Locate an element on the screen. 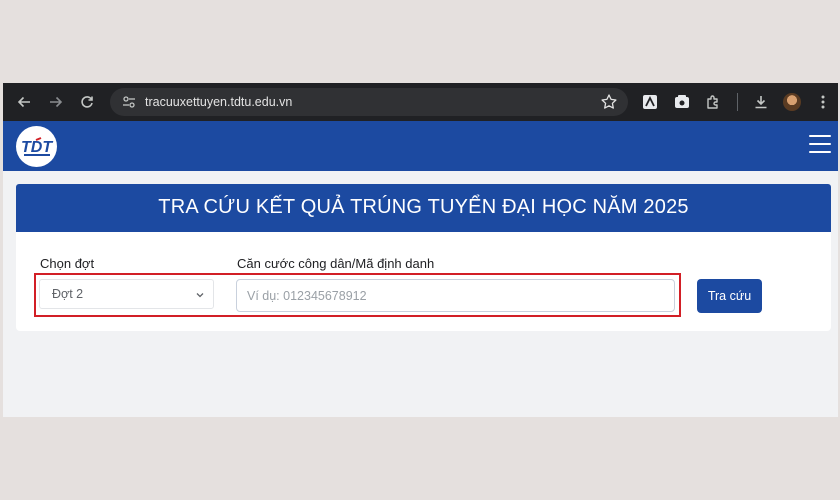  round-select: Đợt 2 is located at coordinates (126, 294).